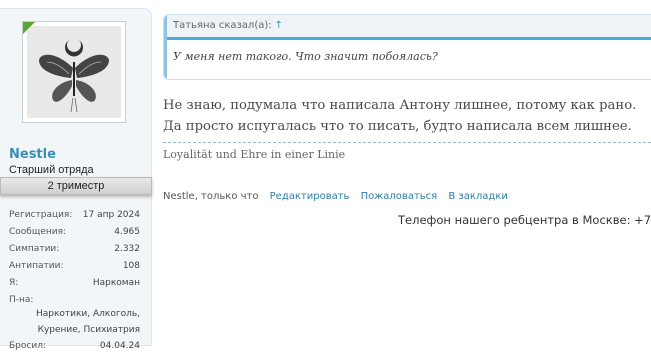  Describe the element at coordinates (36, 266) in the screenshot. I see `stat-label: Антипатии:` at that location.